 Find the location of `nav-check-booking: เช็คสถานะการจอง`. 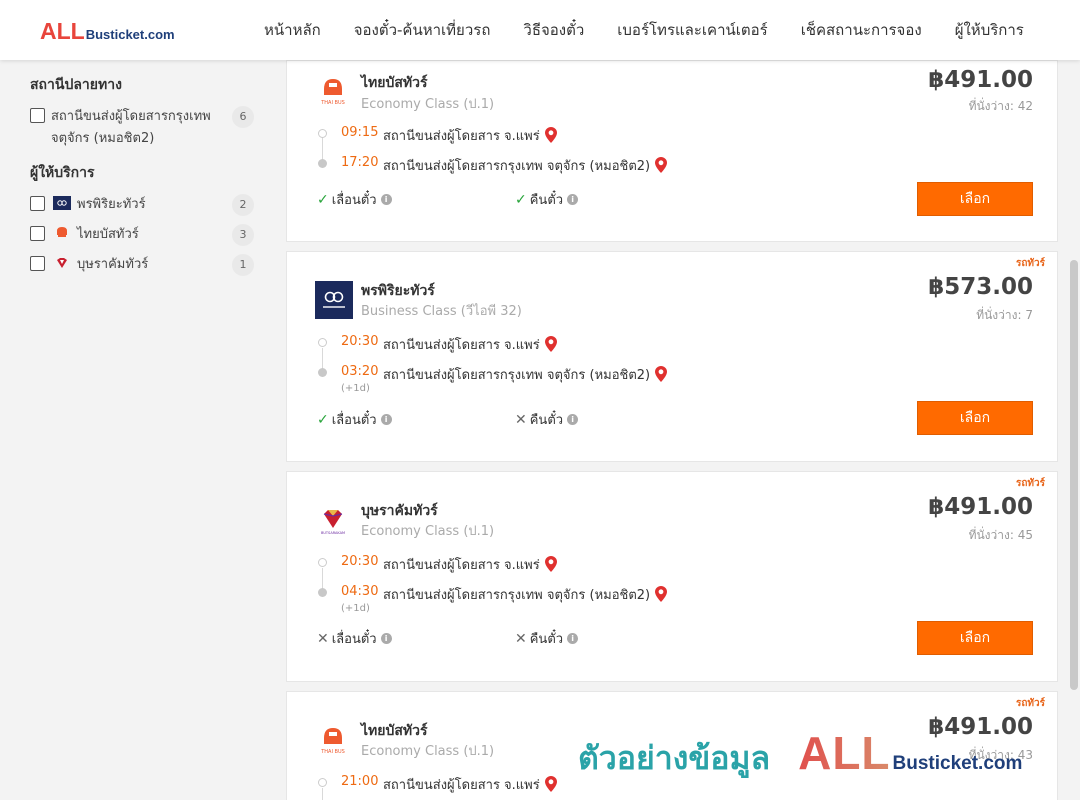

nav-check-booking: เช็คสถานะการจอง is located at coordinates (861, 30).